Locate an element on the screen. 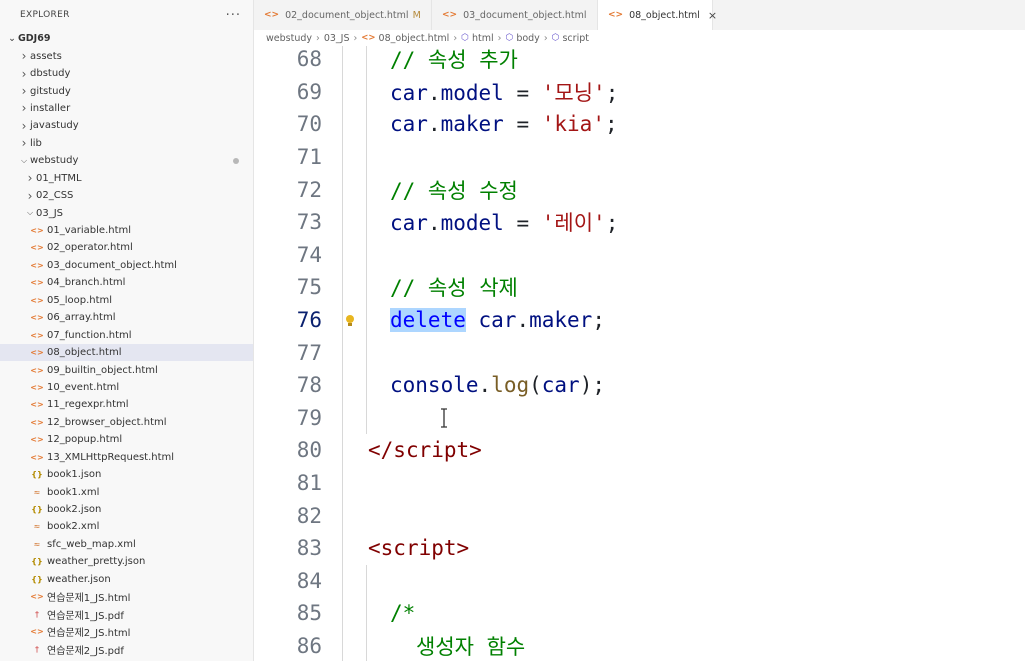 The width and height of the screenshot is (1025, 661). file-item: {} book1.json is located at coordinates (126, 474).